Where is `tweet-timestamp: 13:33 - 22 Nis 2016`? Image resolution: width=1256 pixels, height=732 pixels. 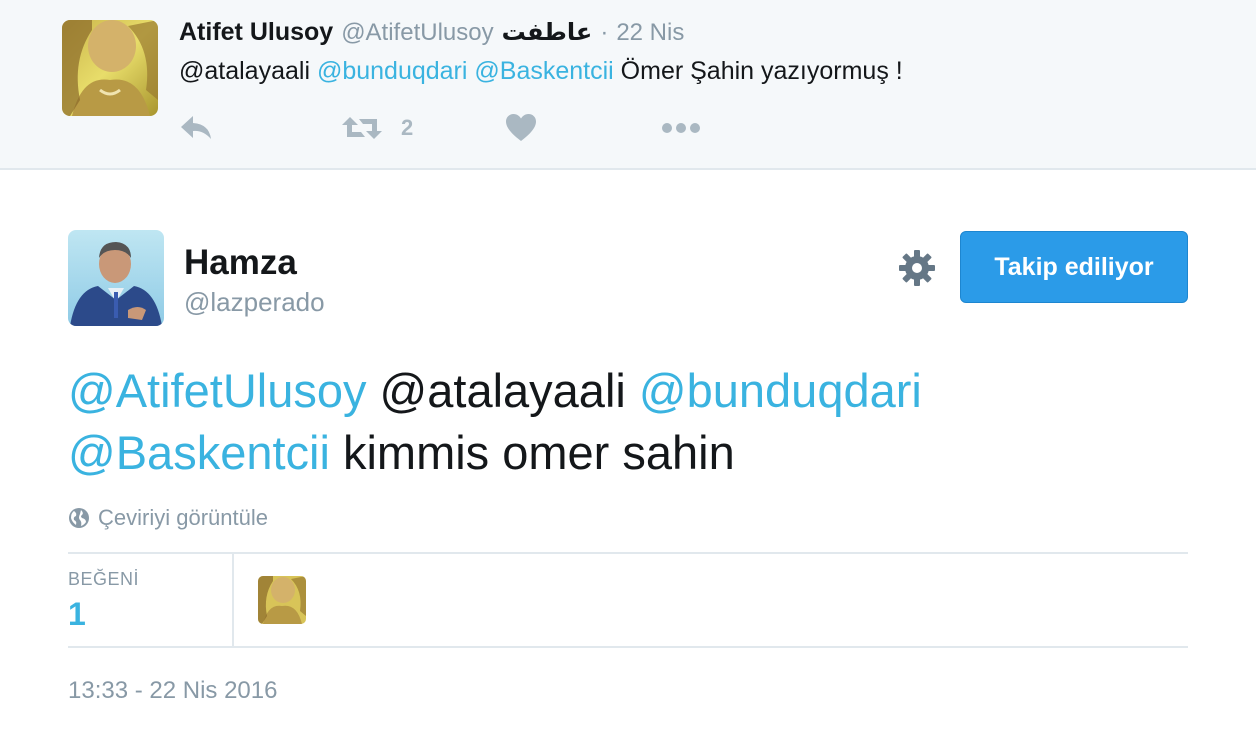 tweet-timestamp: 13:33 - 22 Nis 2016 is located at coordinates (172, 691).